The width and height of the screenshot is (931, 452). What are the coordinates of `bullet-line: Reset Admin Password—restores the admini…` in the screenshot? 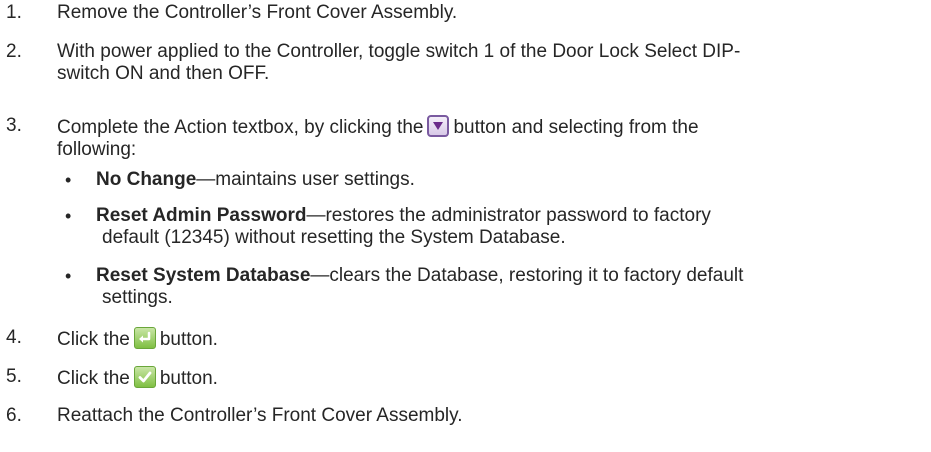 It's located at (493, 216).